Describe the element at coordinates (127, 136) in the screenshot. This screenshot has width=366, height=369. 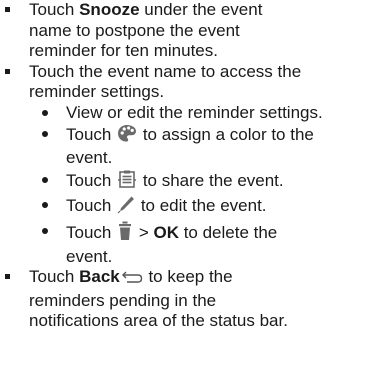
I see `palette-icon` at that location.